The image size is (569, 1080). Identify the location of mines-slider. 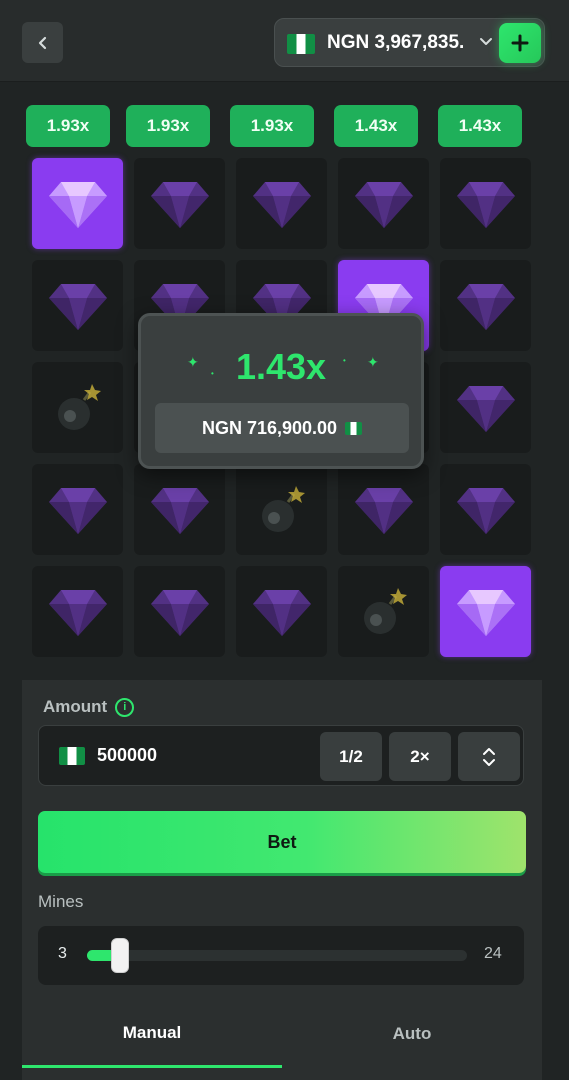
(277, 955).